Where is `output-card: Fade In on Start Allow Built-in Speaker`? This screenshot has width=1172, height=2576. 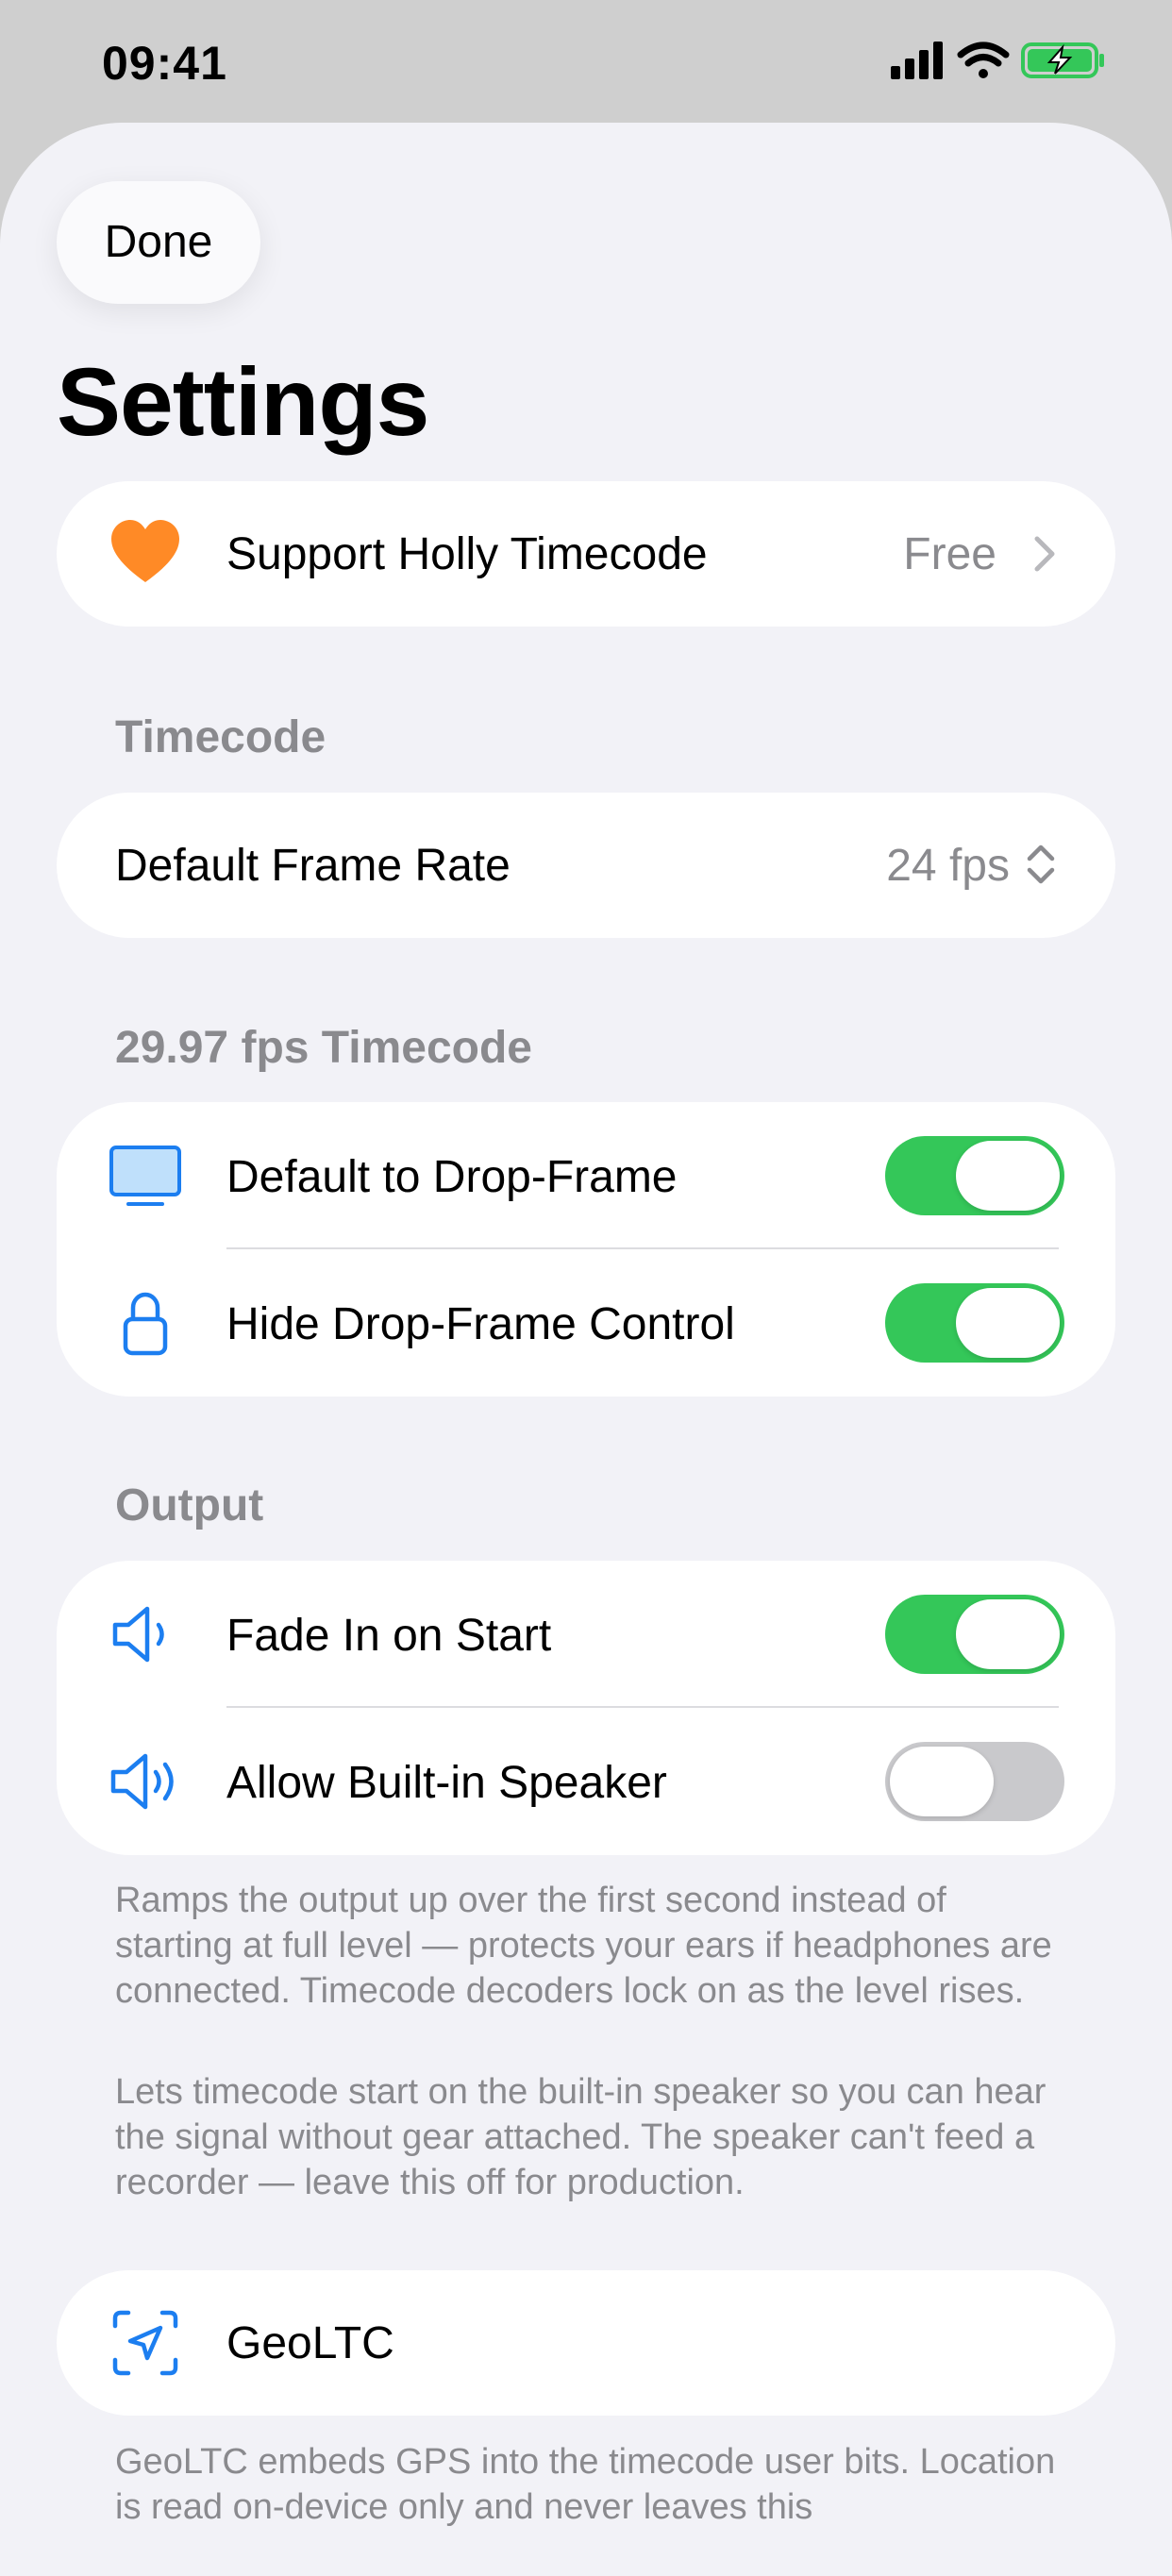
output-card: Fade In on Start Allow Built-in Speaker is located at coordinates (586, 1708).